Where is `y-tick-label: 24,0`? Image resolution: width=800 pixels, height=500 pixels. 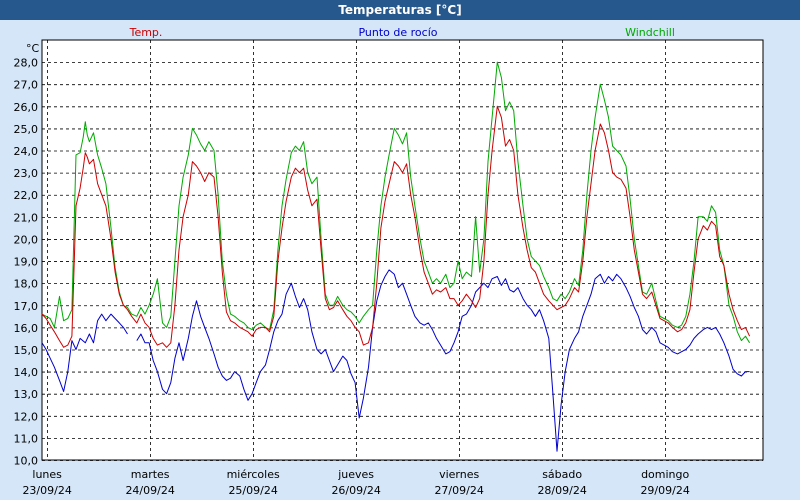 y-tick-label: 24,0 is located at coordinates (26, 151).